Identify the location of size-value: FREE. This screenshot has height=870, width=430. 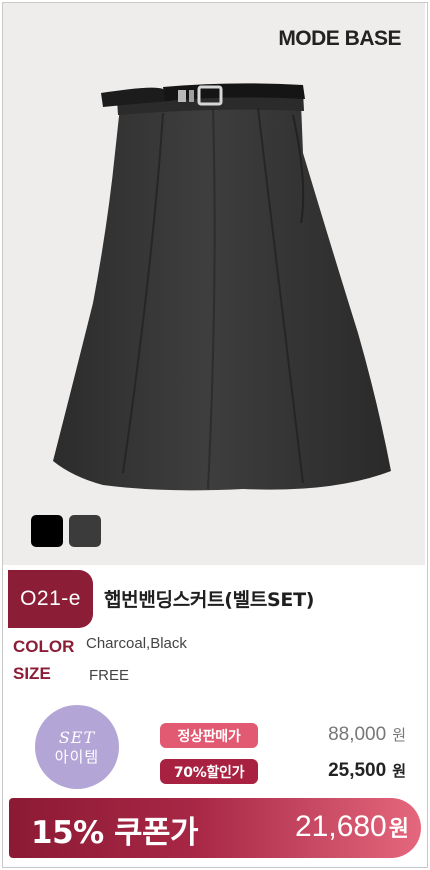
(109, 675).